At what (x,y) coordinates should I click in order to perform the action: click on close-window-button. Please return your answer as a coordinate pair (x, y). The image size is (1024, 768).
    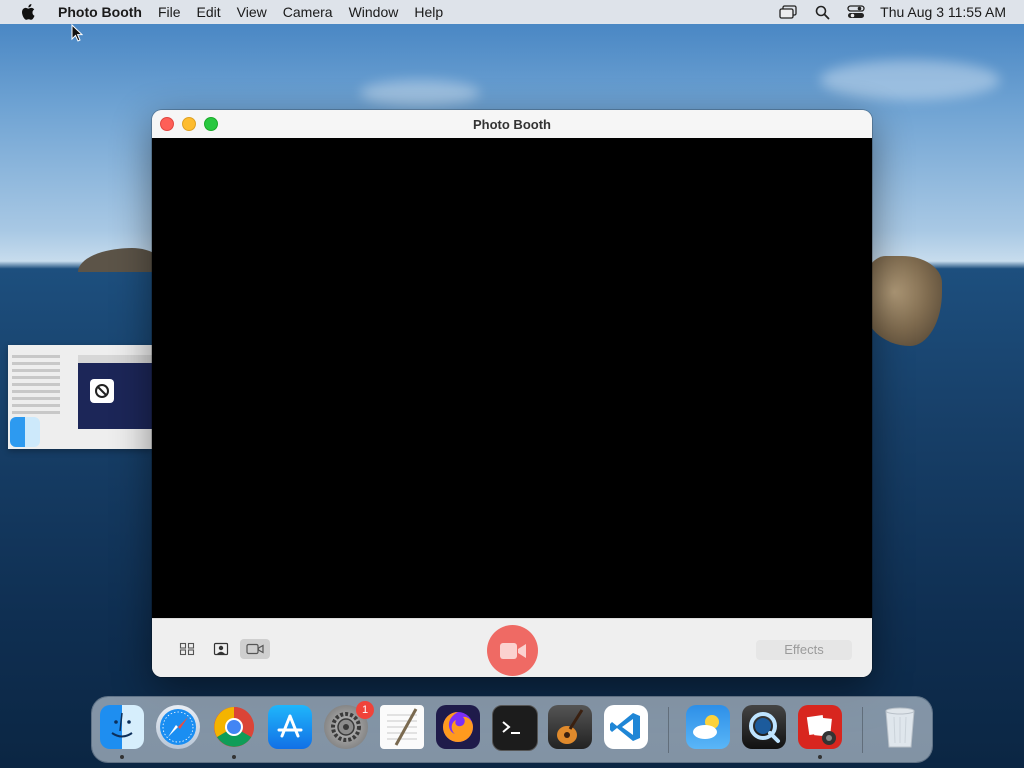
    Looking at the image, I should click on (167, 124).